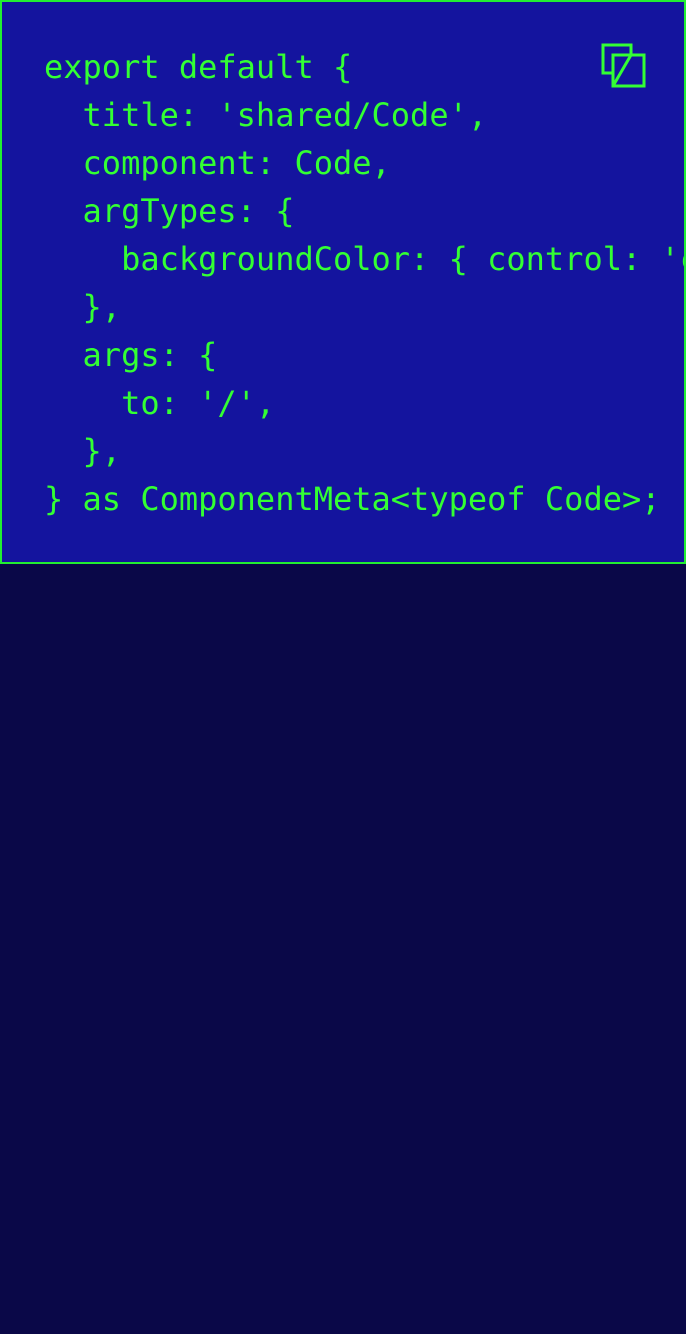  Describe the element at coordinates (402, 259) in the screenshot. I see `code-line: backgroundColor: { control: 'color' },` at that location.